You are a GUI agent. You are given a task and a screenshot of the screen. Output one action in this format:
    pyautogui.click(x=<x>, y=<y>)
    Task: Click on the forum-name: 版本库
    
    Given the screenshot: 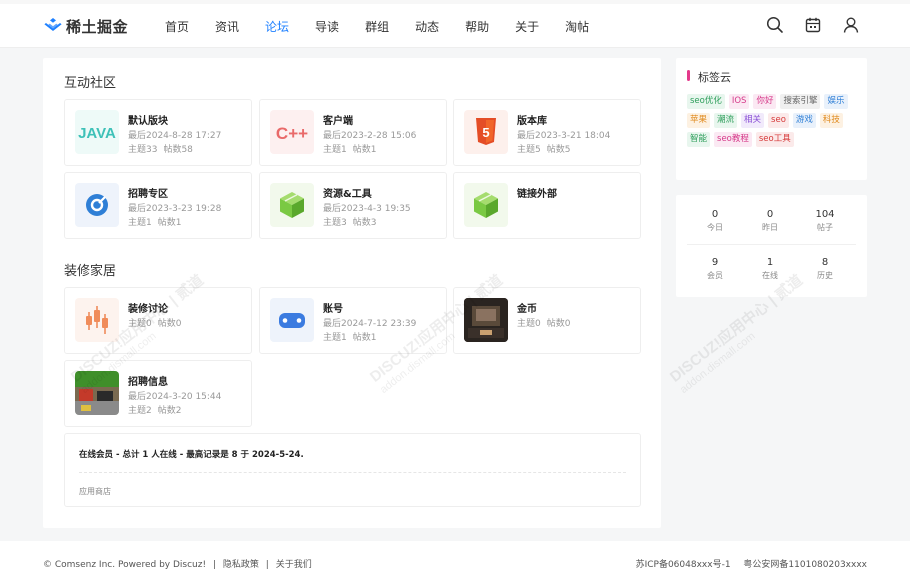 What is the action you would take?
    pyautogui.click(x=532, y=119)
    